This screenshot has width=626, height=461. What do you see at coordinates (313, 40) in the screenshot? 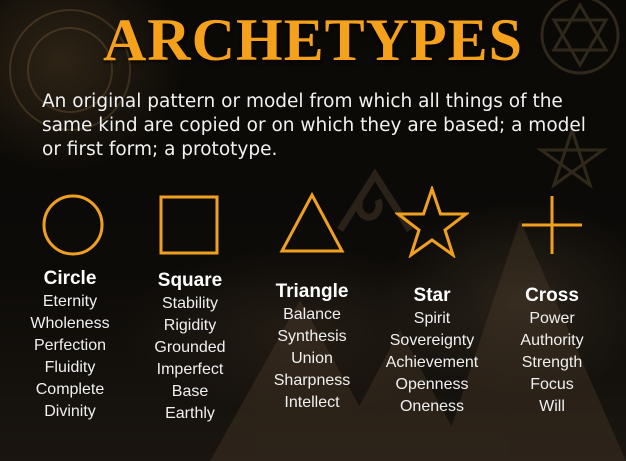
I see `page-title: ARCHETYPES` at bounding box center [313, 40].